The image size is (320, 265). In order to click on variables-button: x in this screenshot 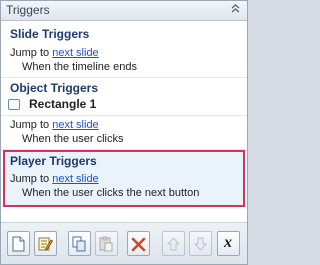, I will do `click(228, 243)`.